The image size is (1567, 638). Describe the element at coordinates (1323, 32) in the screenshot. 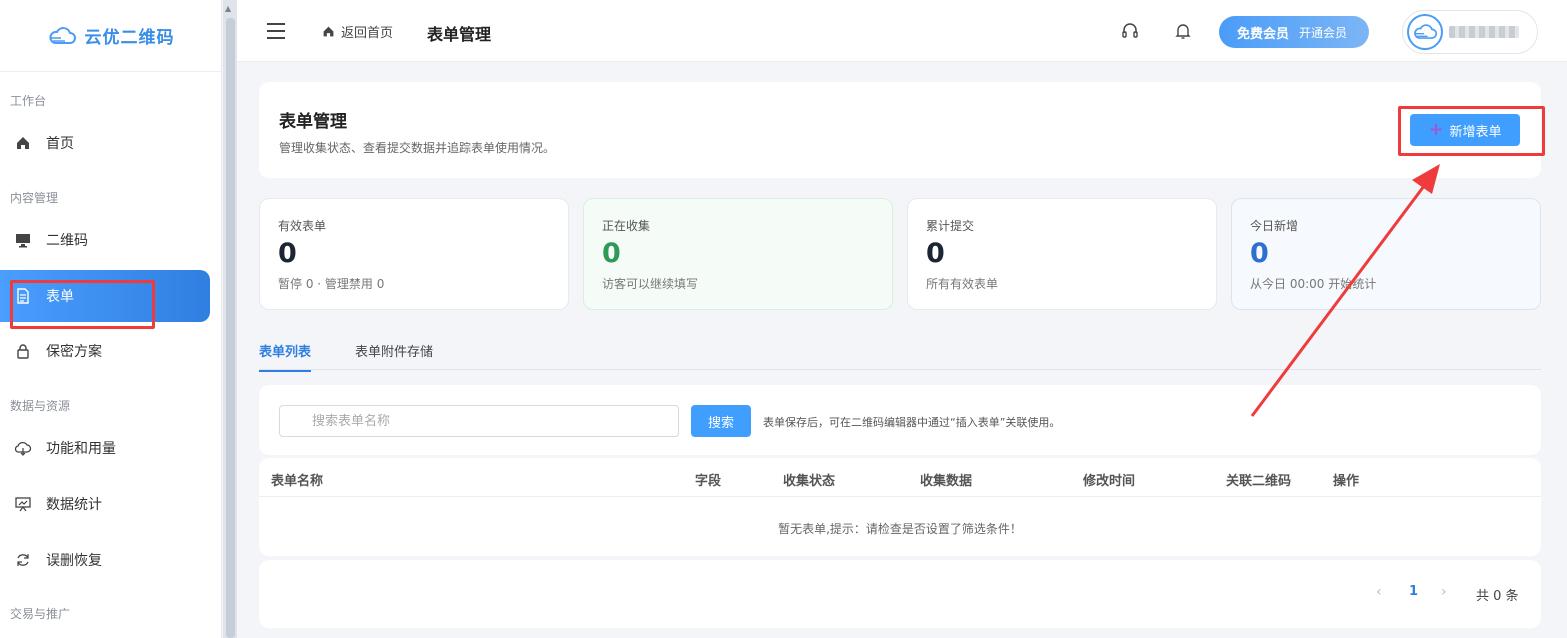

I see `membership-upgrade: 开通会员` at that location.